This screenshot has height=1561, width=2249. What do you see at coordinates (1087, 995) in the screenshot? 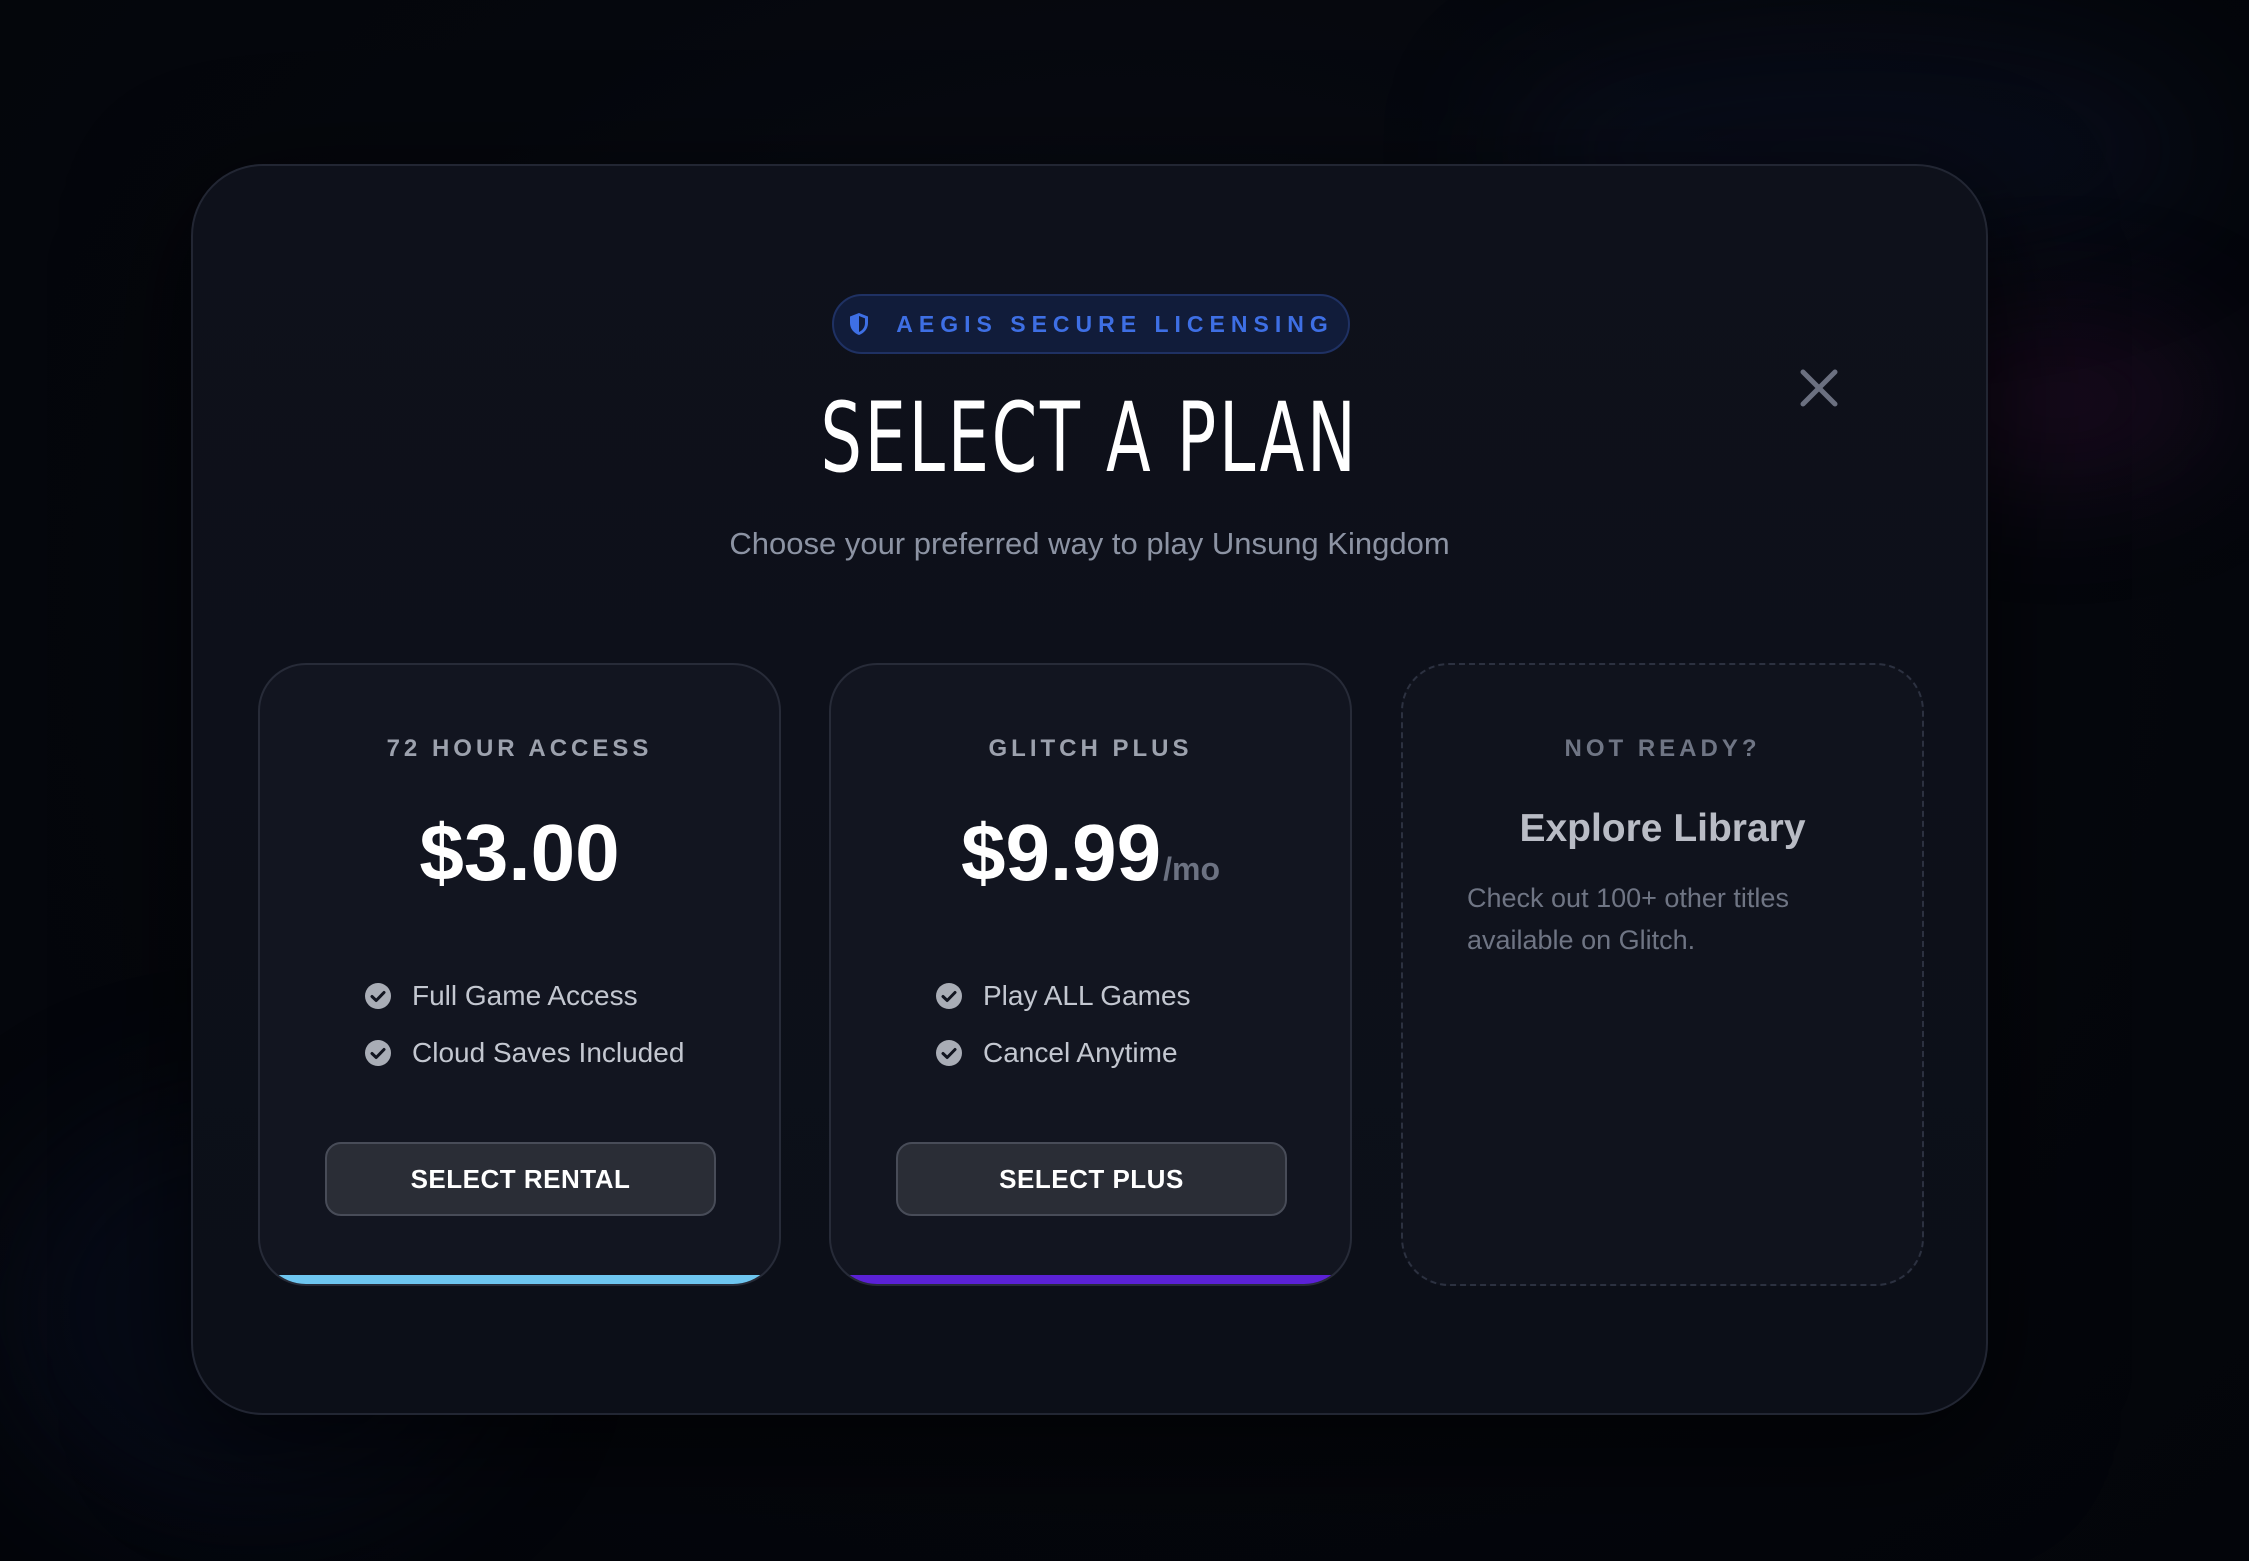
I see `feature-text: Play ALL Games` at bounding box center [1087, 995].